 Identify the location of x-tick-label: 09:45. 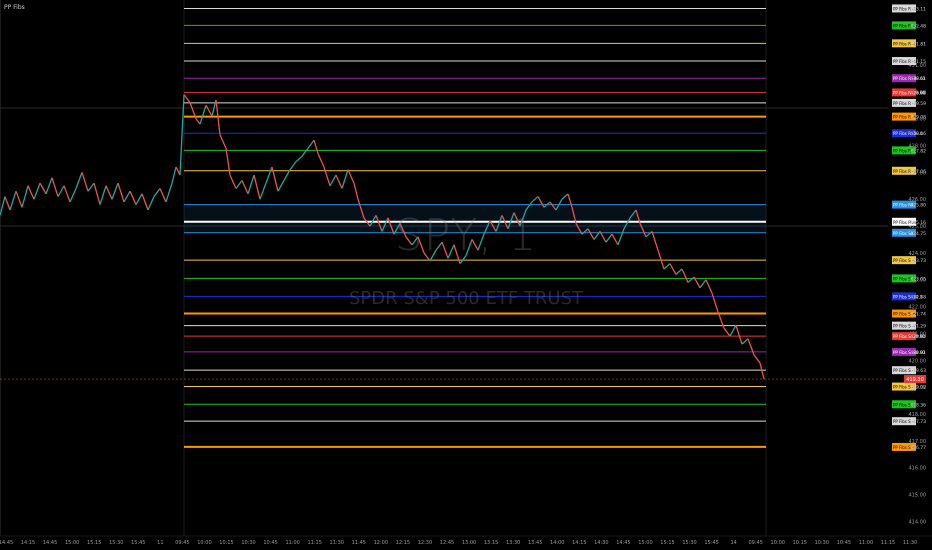
(755, 543).